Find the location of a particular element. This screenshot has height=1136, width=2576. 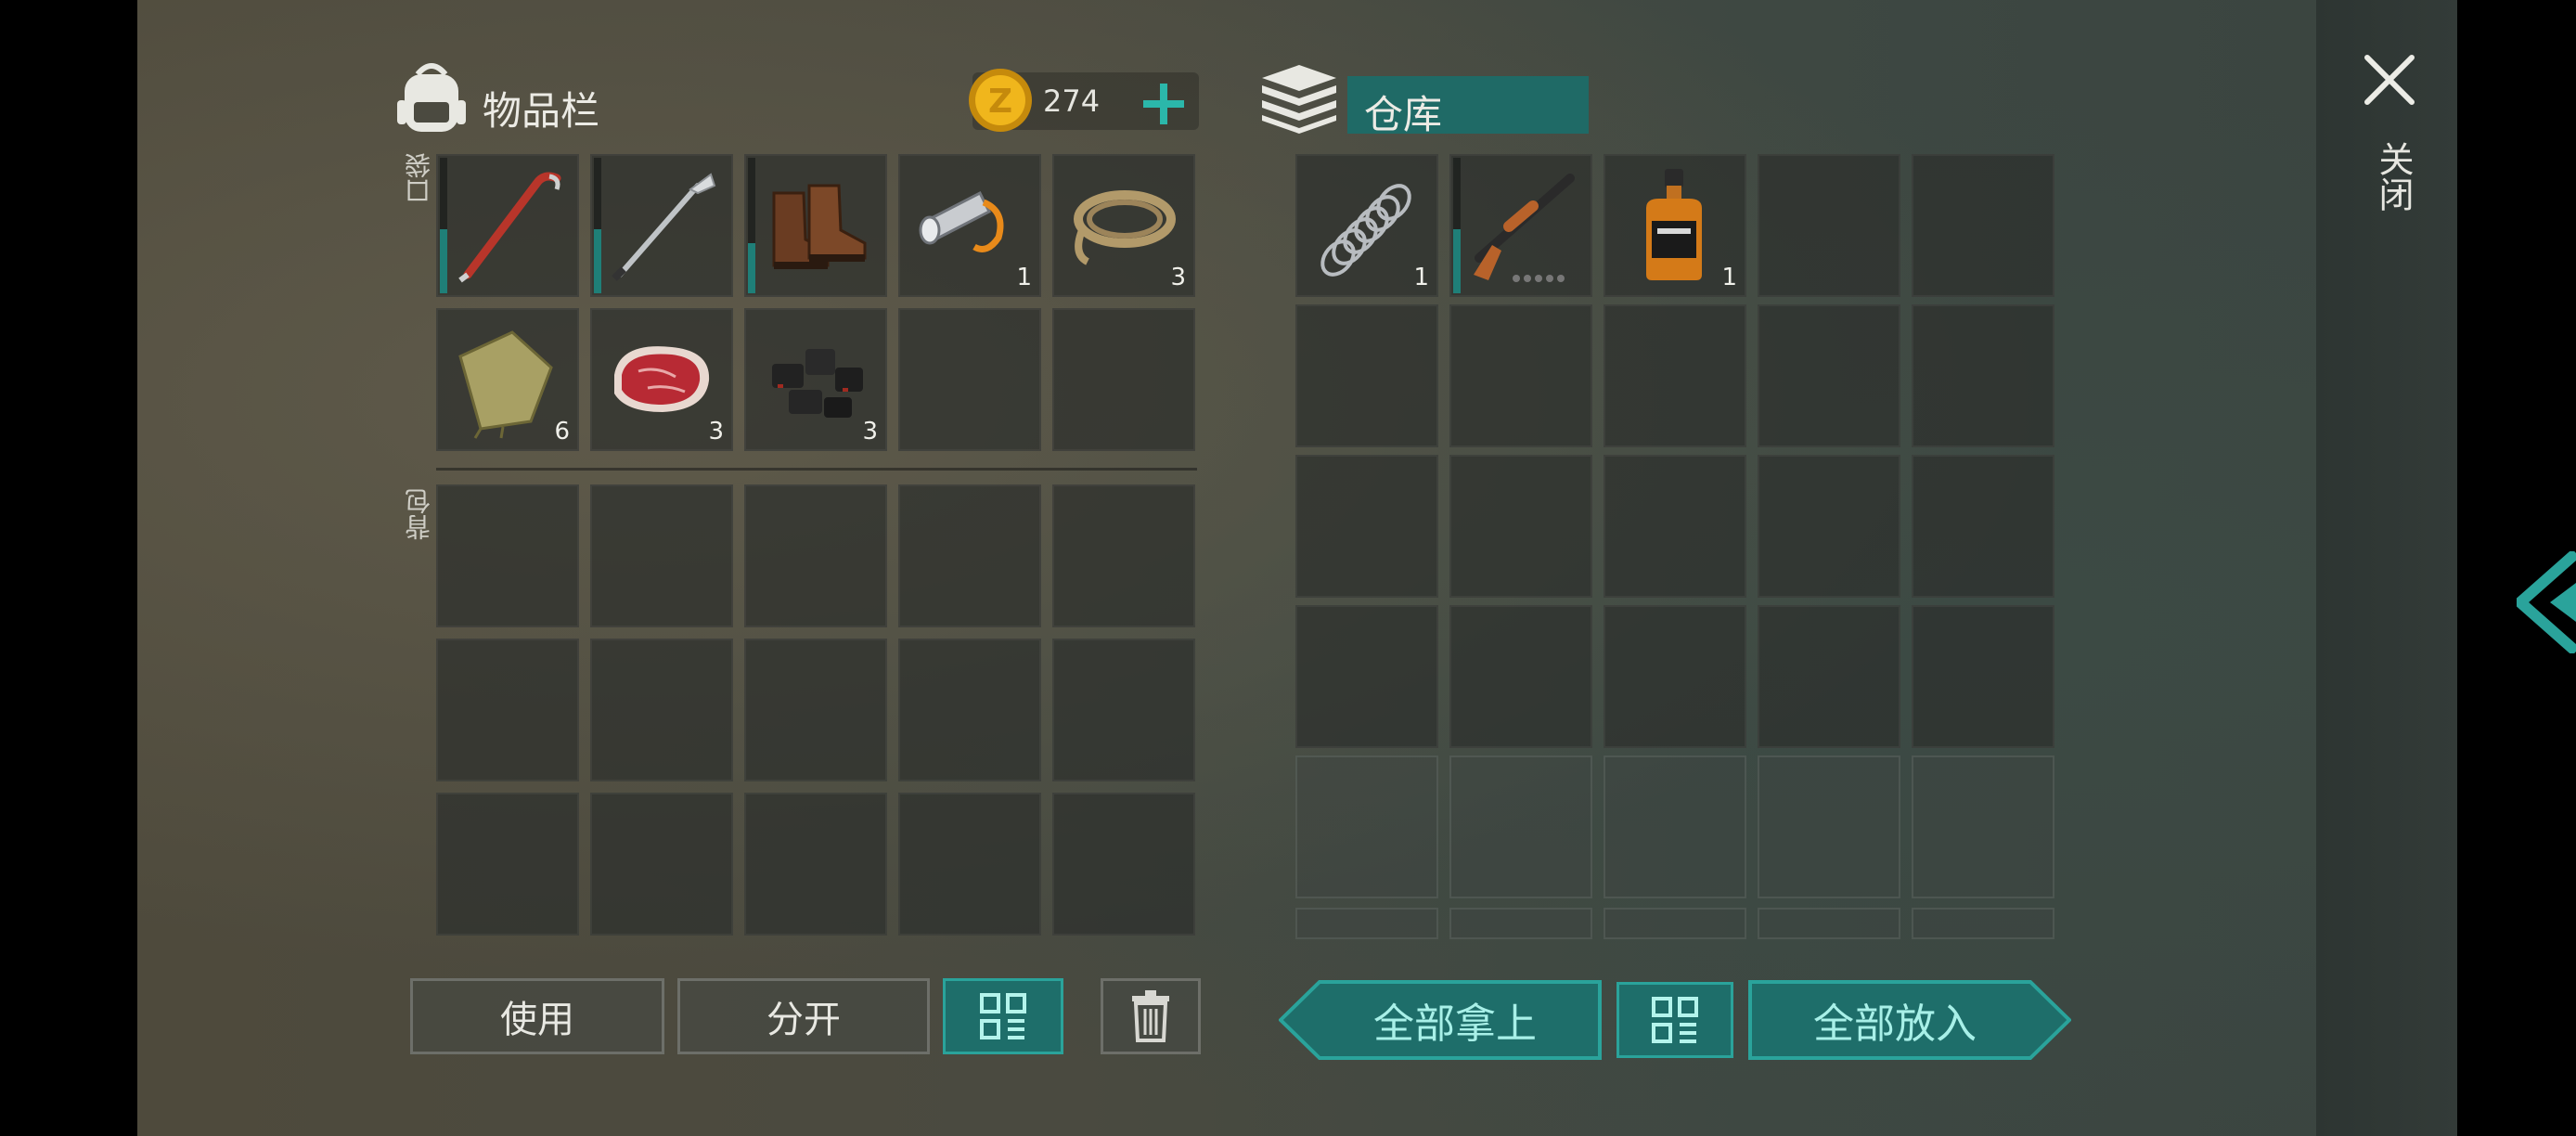

golf-club-icon is located at coordinates (664, 227).